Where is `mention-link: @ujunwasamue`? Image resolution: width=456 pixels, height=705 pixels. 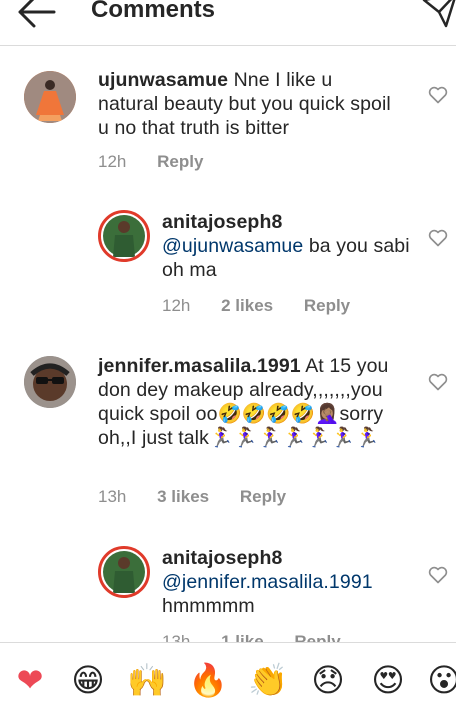 mention-link: @ujunwasamue is located at coordinates (232, 246).